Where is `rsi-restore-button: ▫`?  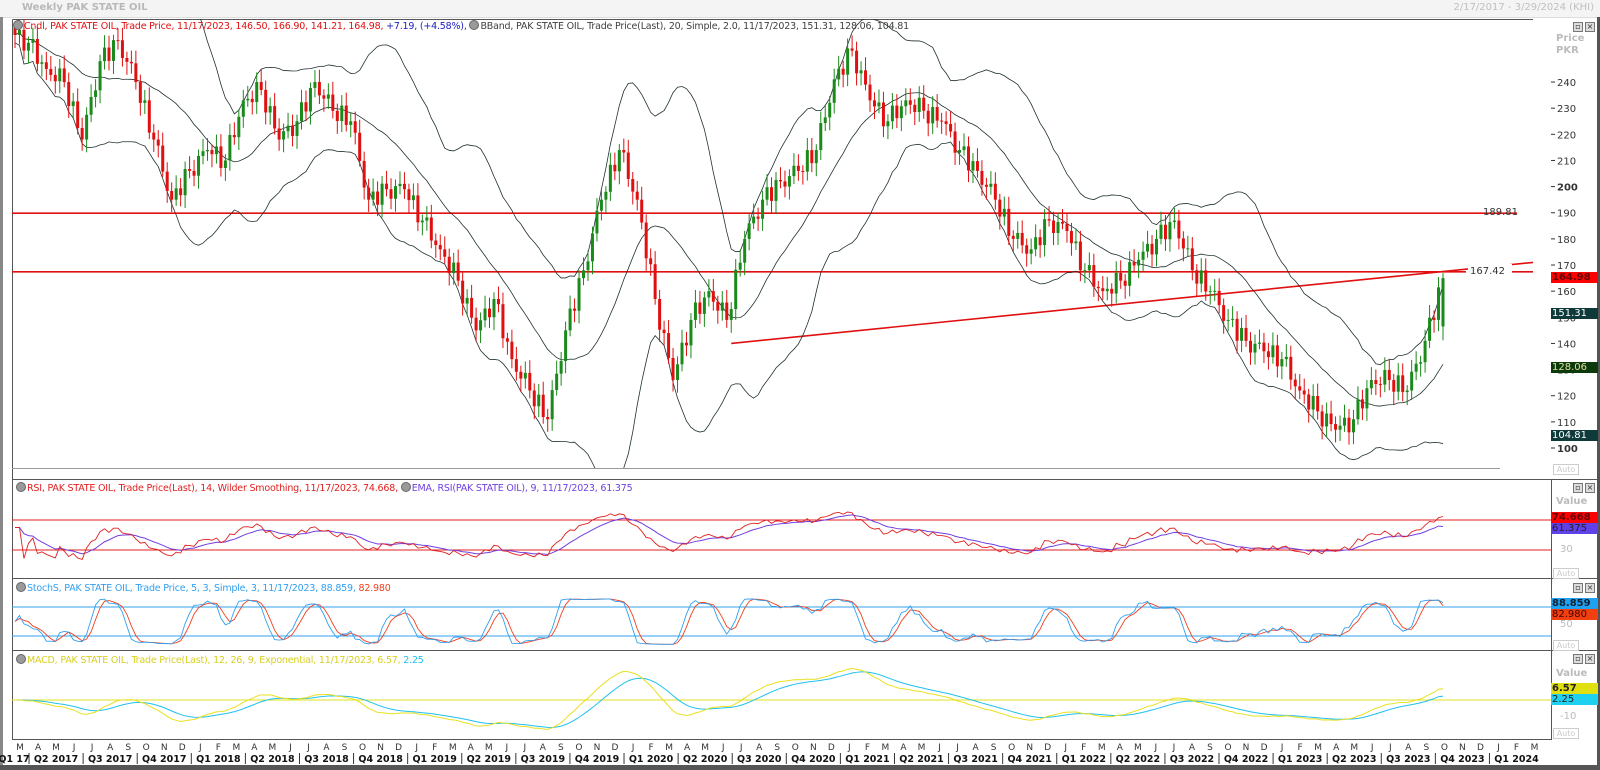
rsi-restore-button: ▫ is located at coordinates (1578, 488).